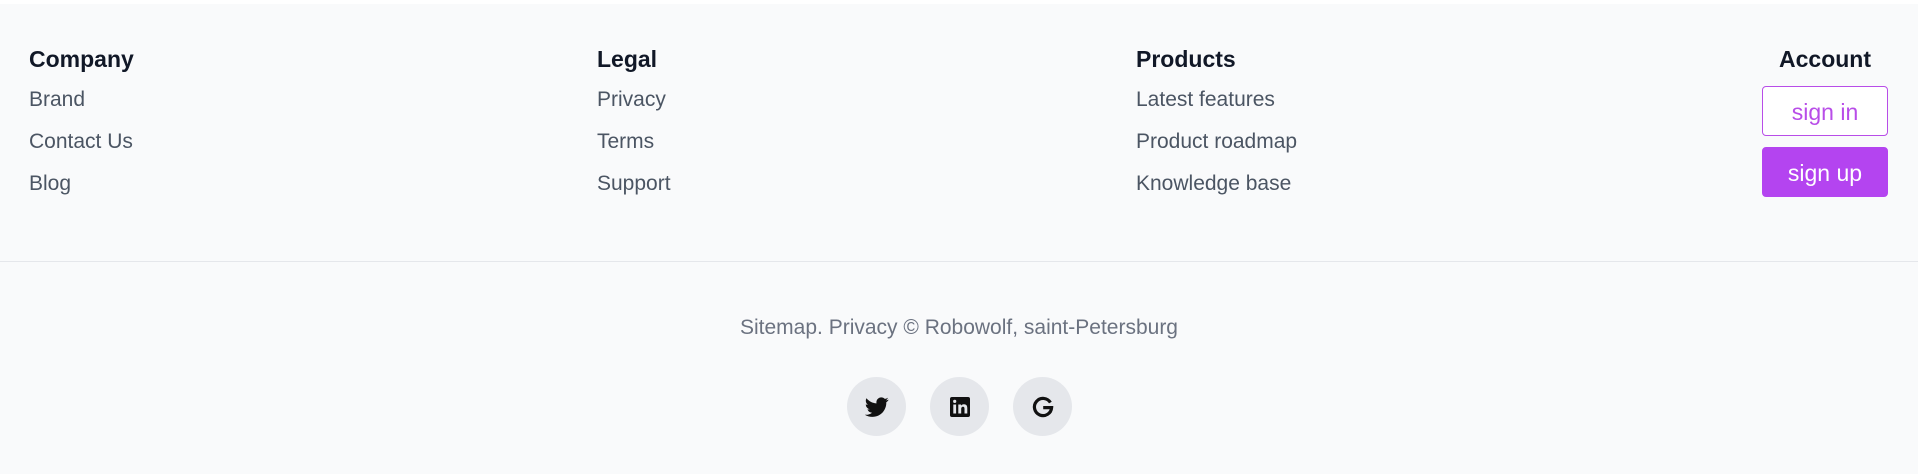 This screenshot has width=1918, height=474. I want to click on linkedin-icon, so click(959, 406).